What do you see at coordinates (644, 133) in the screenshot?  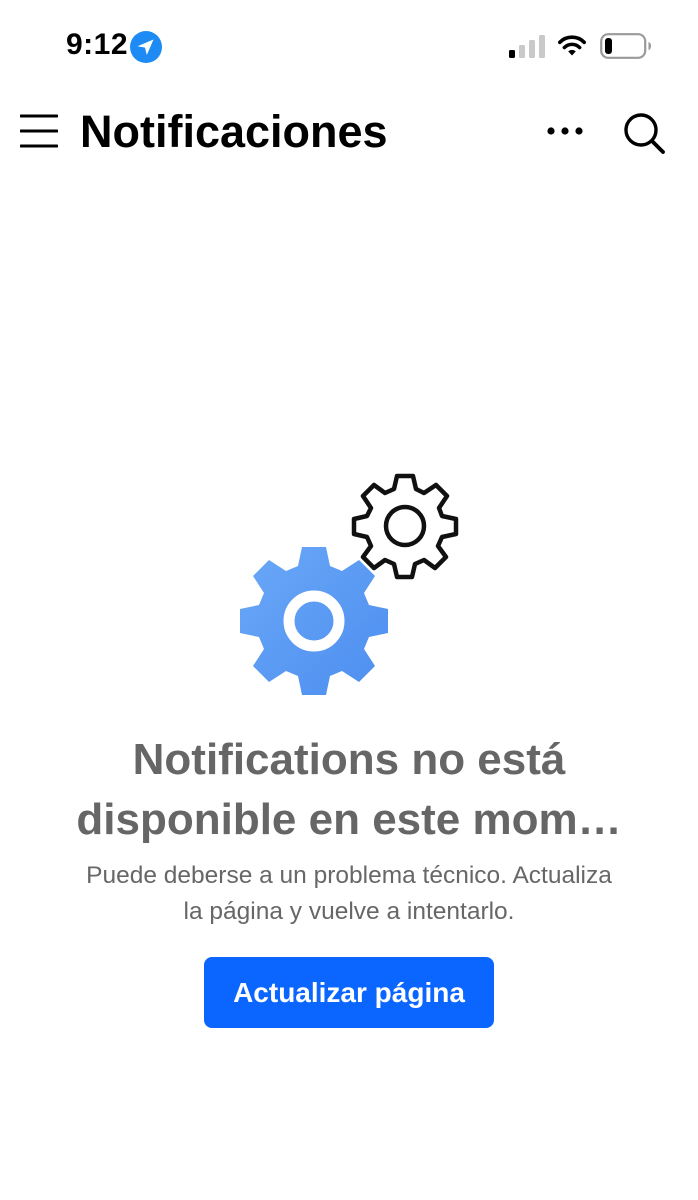 I see `search-icon` at bounding box center [644, 133].